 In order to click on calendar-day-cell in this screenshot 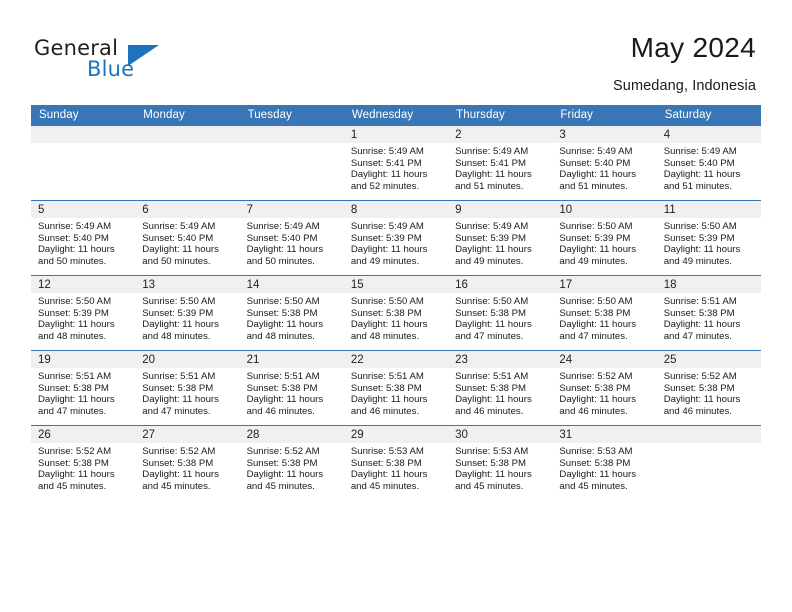, I will do `click(291, 163)`.